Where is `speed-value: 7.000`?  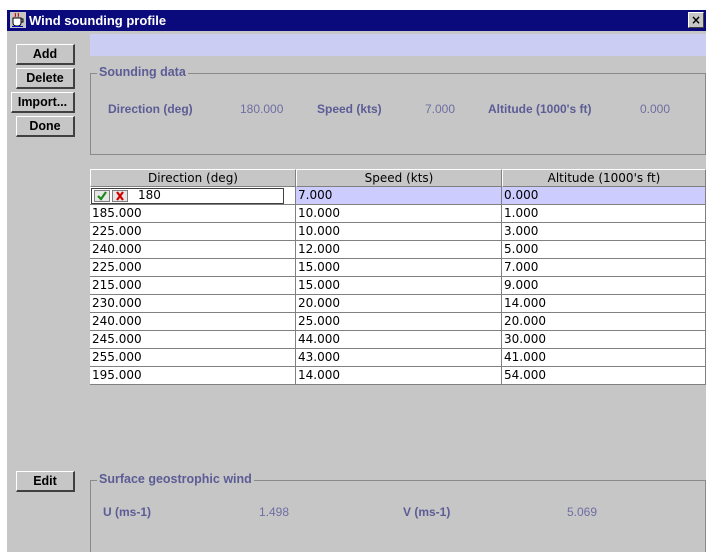 speed-value: 7.000 is located at coordinates (440, 109).